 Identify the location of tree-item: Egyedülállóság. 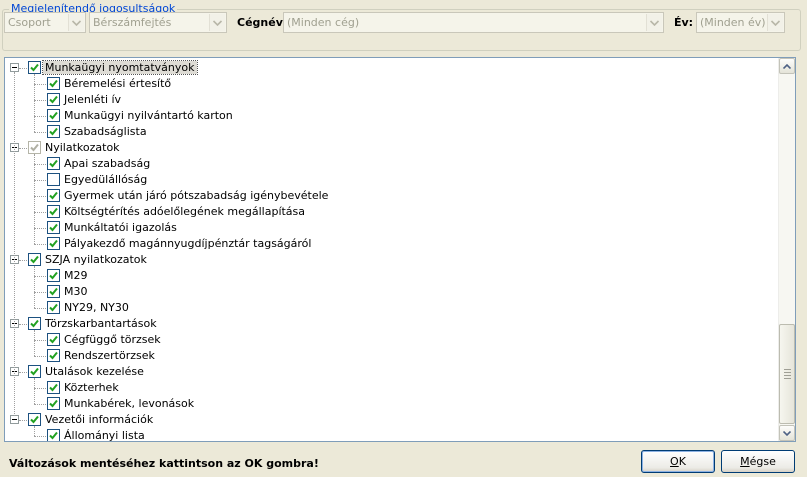
(391, 180).